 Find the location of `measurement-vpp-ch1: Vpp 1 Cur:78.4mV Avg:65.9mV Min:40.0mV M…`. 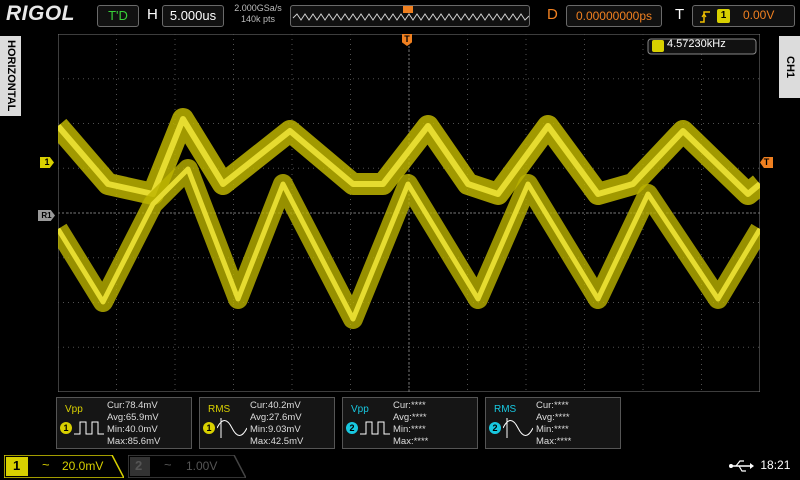

measurement-vpp-ch1: Vpp 1 Cur:78.4mV Avg:65.9mV Min:40.0mV M… is located at coordinates (124, 423).